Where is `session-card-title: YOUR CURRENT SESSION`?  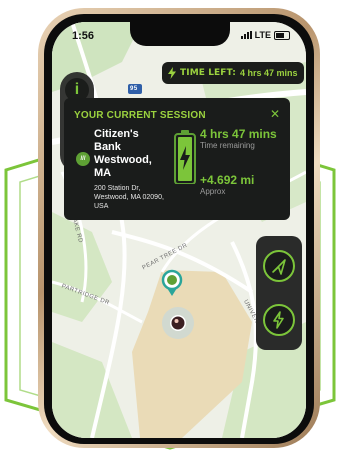 session-card-title: YOUR CURRENT SESSION is located at coordinates (140, 115).